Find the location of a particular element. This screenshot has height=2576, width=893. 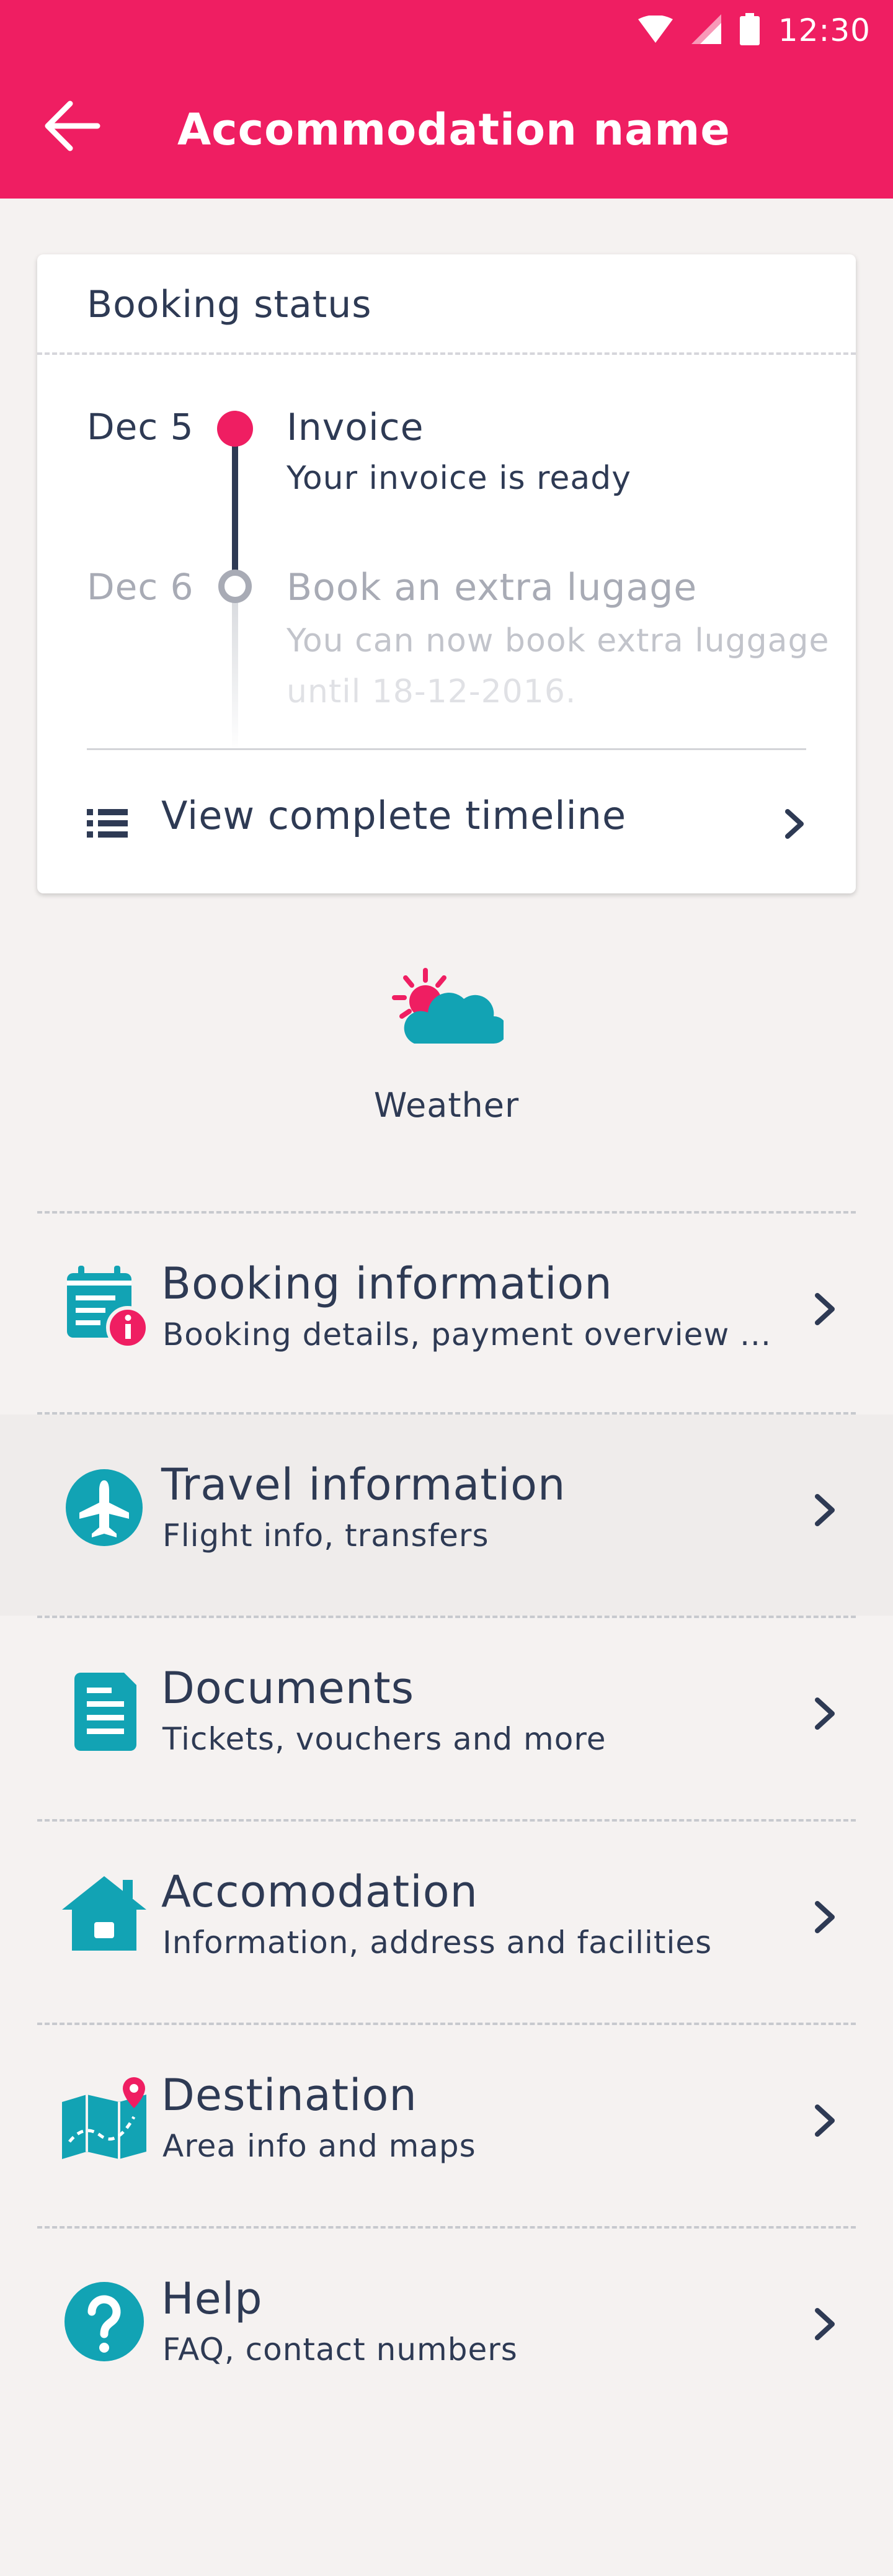

menu-item-title: Destination is located at coordinates (289, 2095).